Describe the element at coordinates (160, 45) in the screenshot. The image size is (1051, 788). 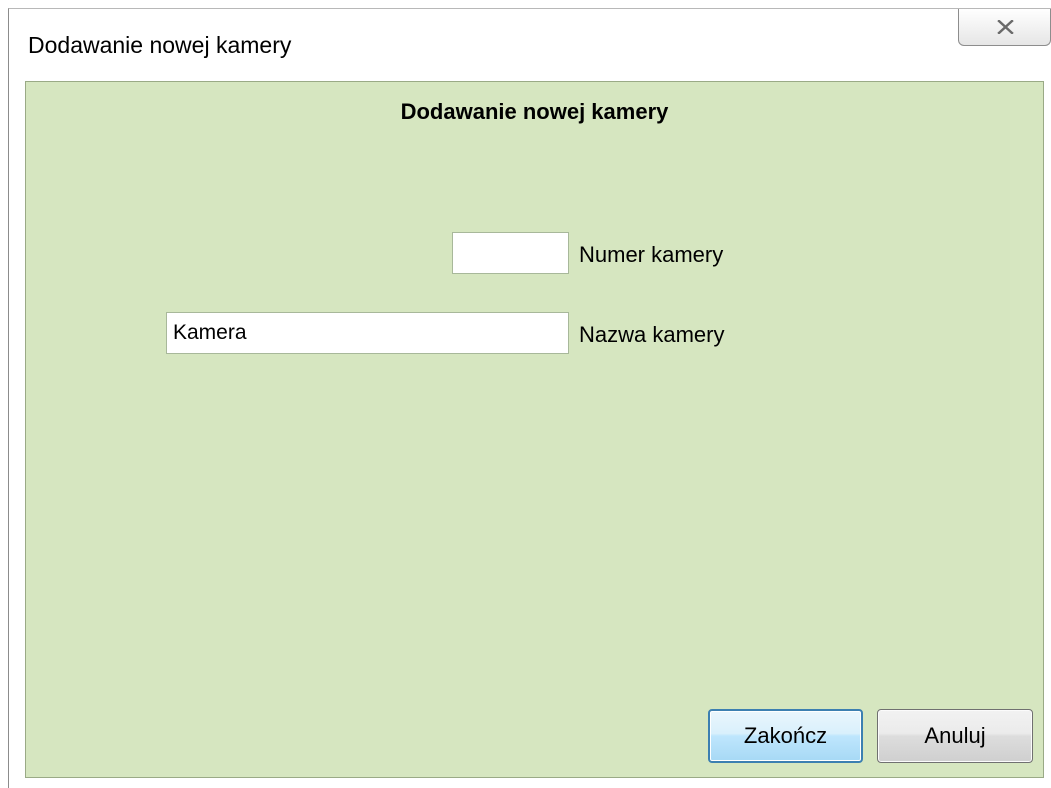
I see `window-title: Dodawanie nowej kamery` at that location.